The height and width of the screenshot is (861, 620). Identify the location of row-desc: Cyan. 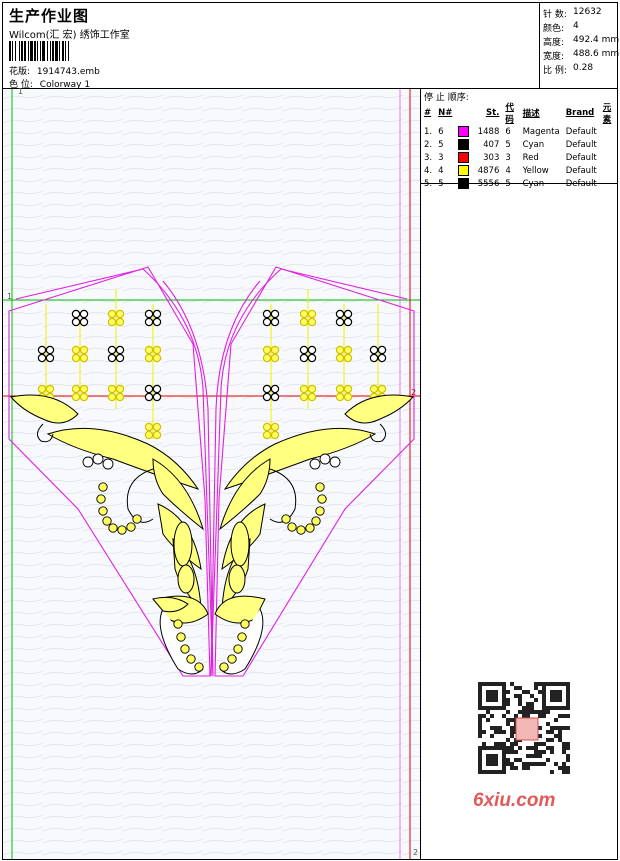
(533, 144).